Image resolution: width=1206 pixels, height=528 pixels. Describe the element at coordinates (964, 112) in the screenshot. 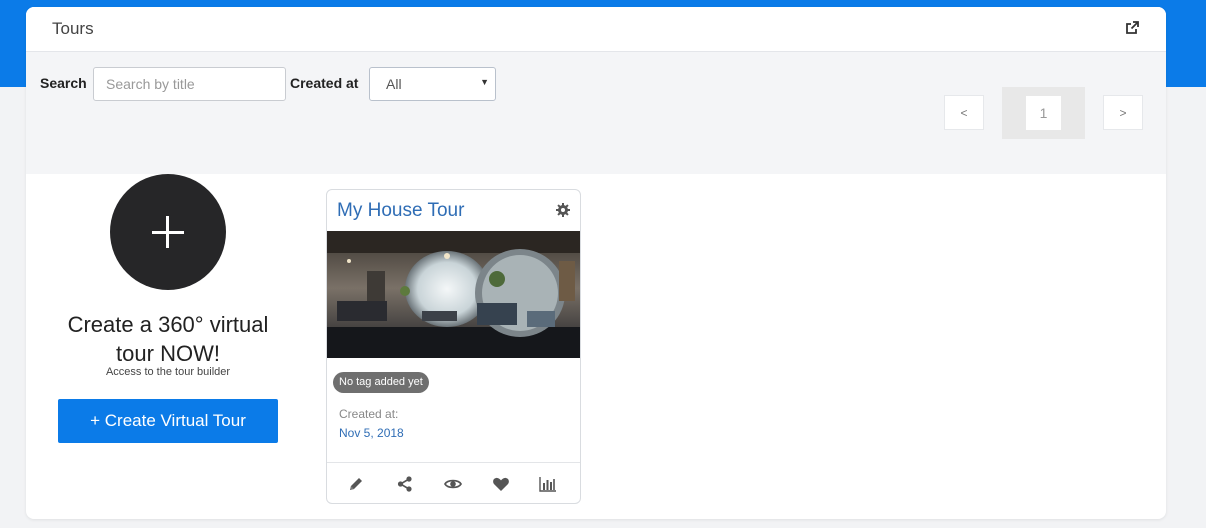

I see `pagination-prev-button: <` at that location.